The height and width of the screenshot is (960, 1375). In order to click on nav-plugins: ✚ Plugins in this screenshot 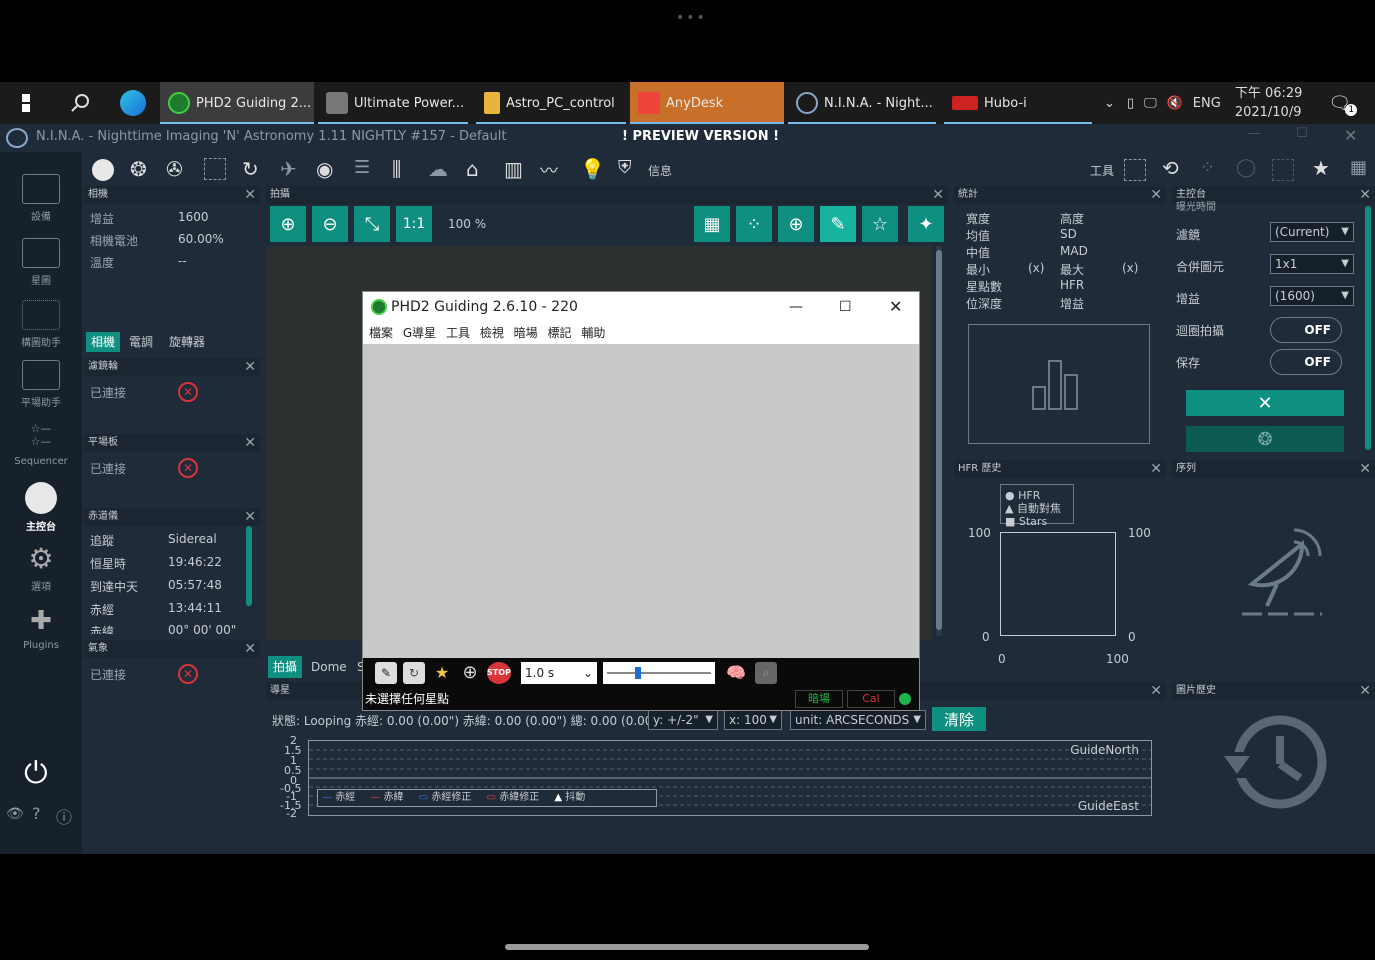, I will do `click(41, 628)`.